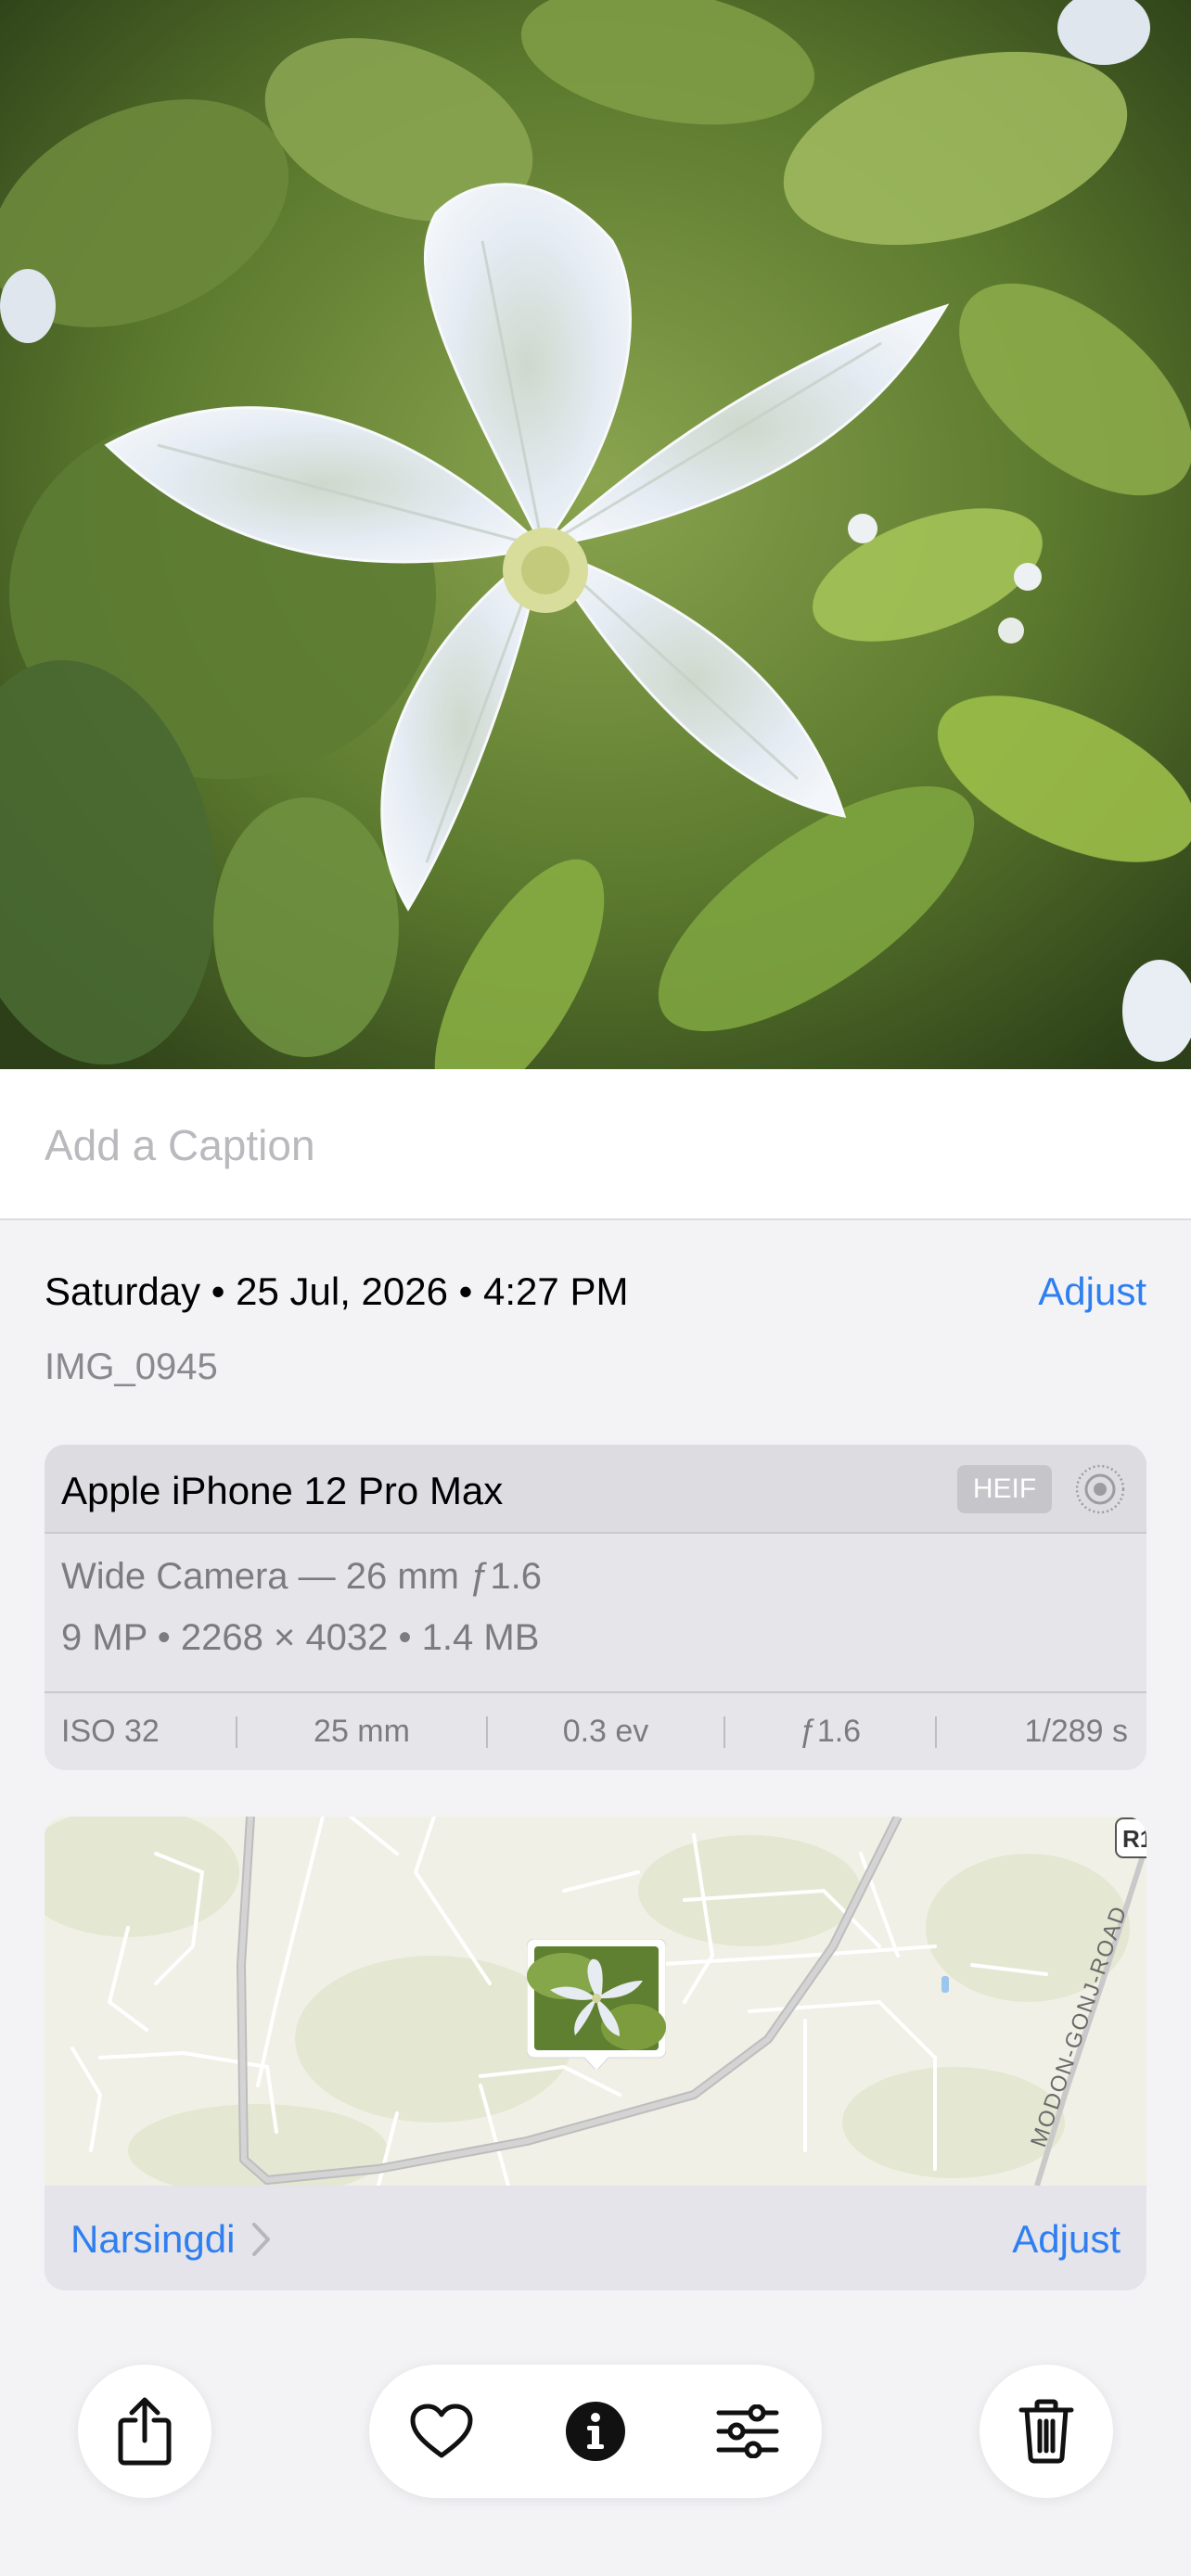 This screenshot has height=2576, width=1191. I want to click on favorite-button, so click(441, 2432).